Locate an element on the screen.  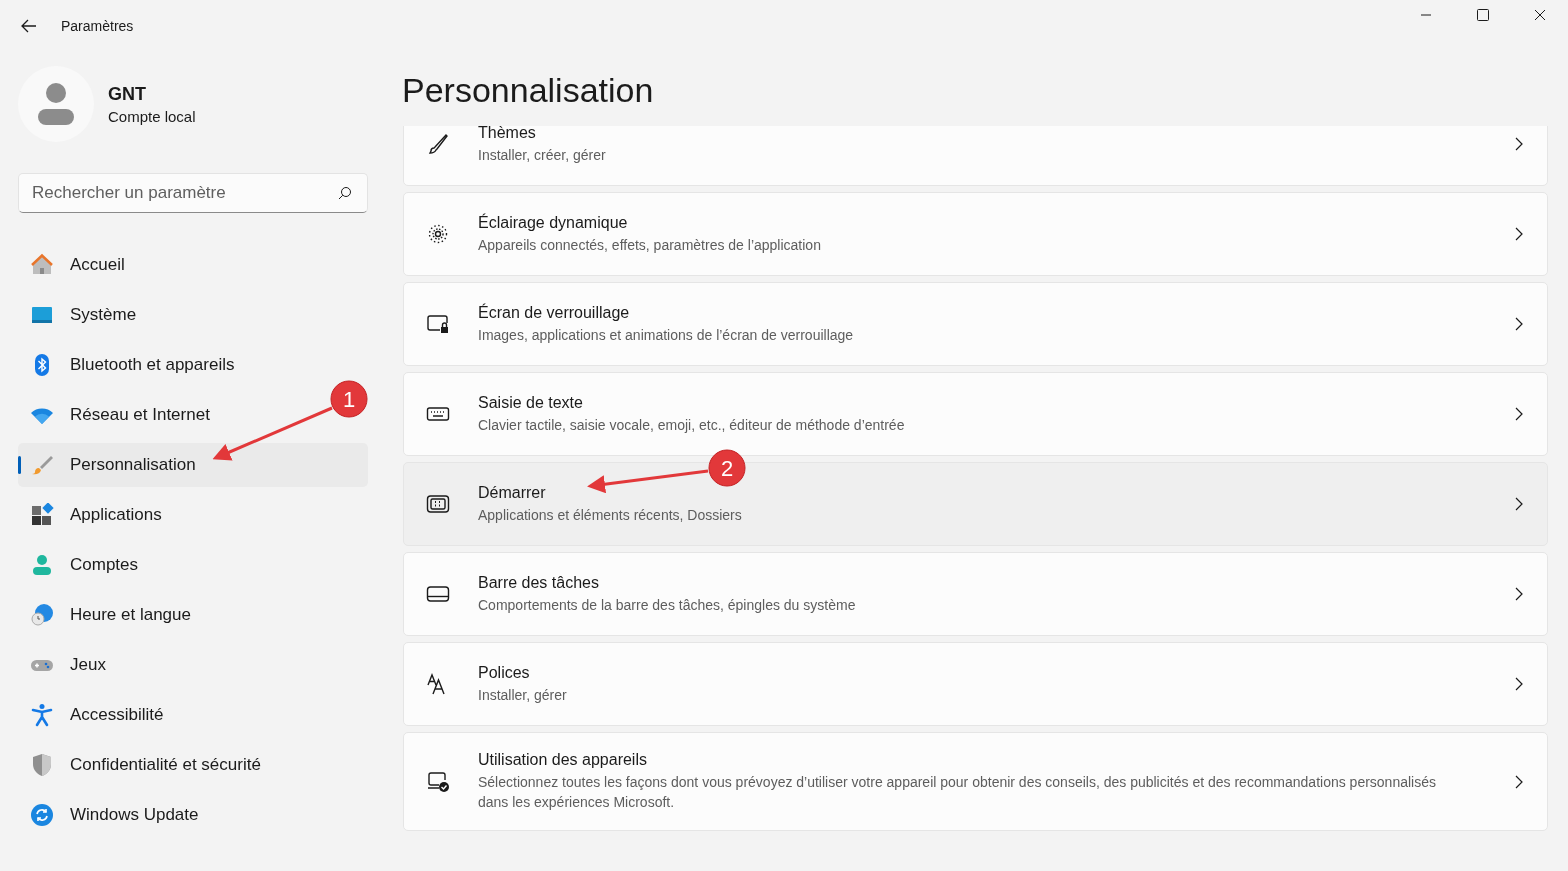
card-title: Démarrer is located at coordinates (512, 492).